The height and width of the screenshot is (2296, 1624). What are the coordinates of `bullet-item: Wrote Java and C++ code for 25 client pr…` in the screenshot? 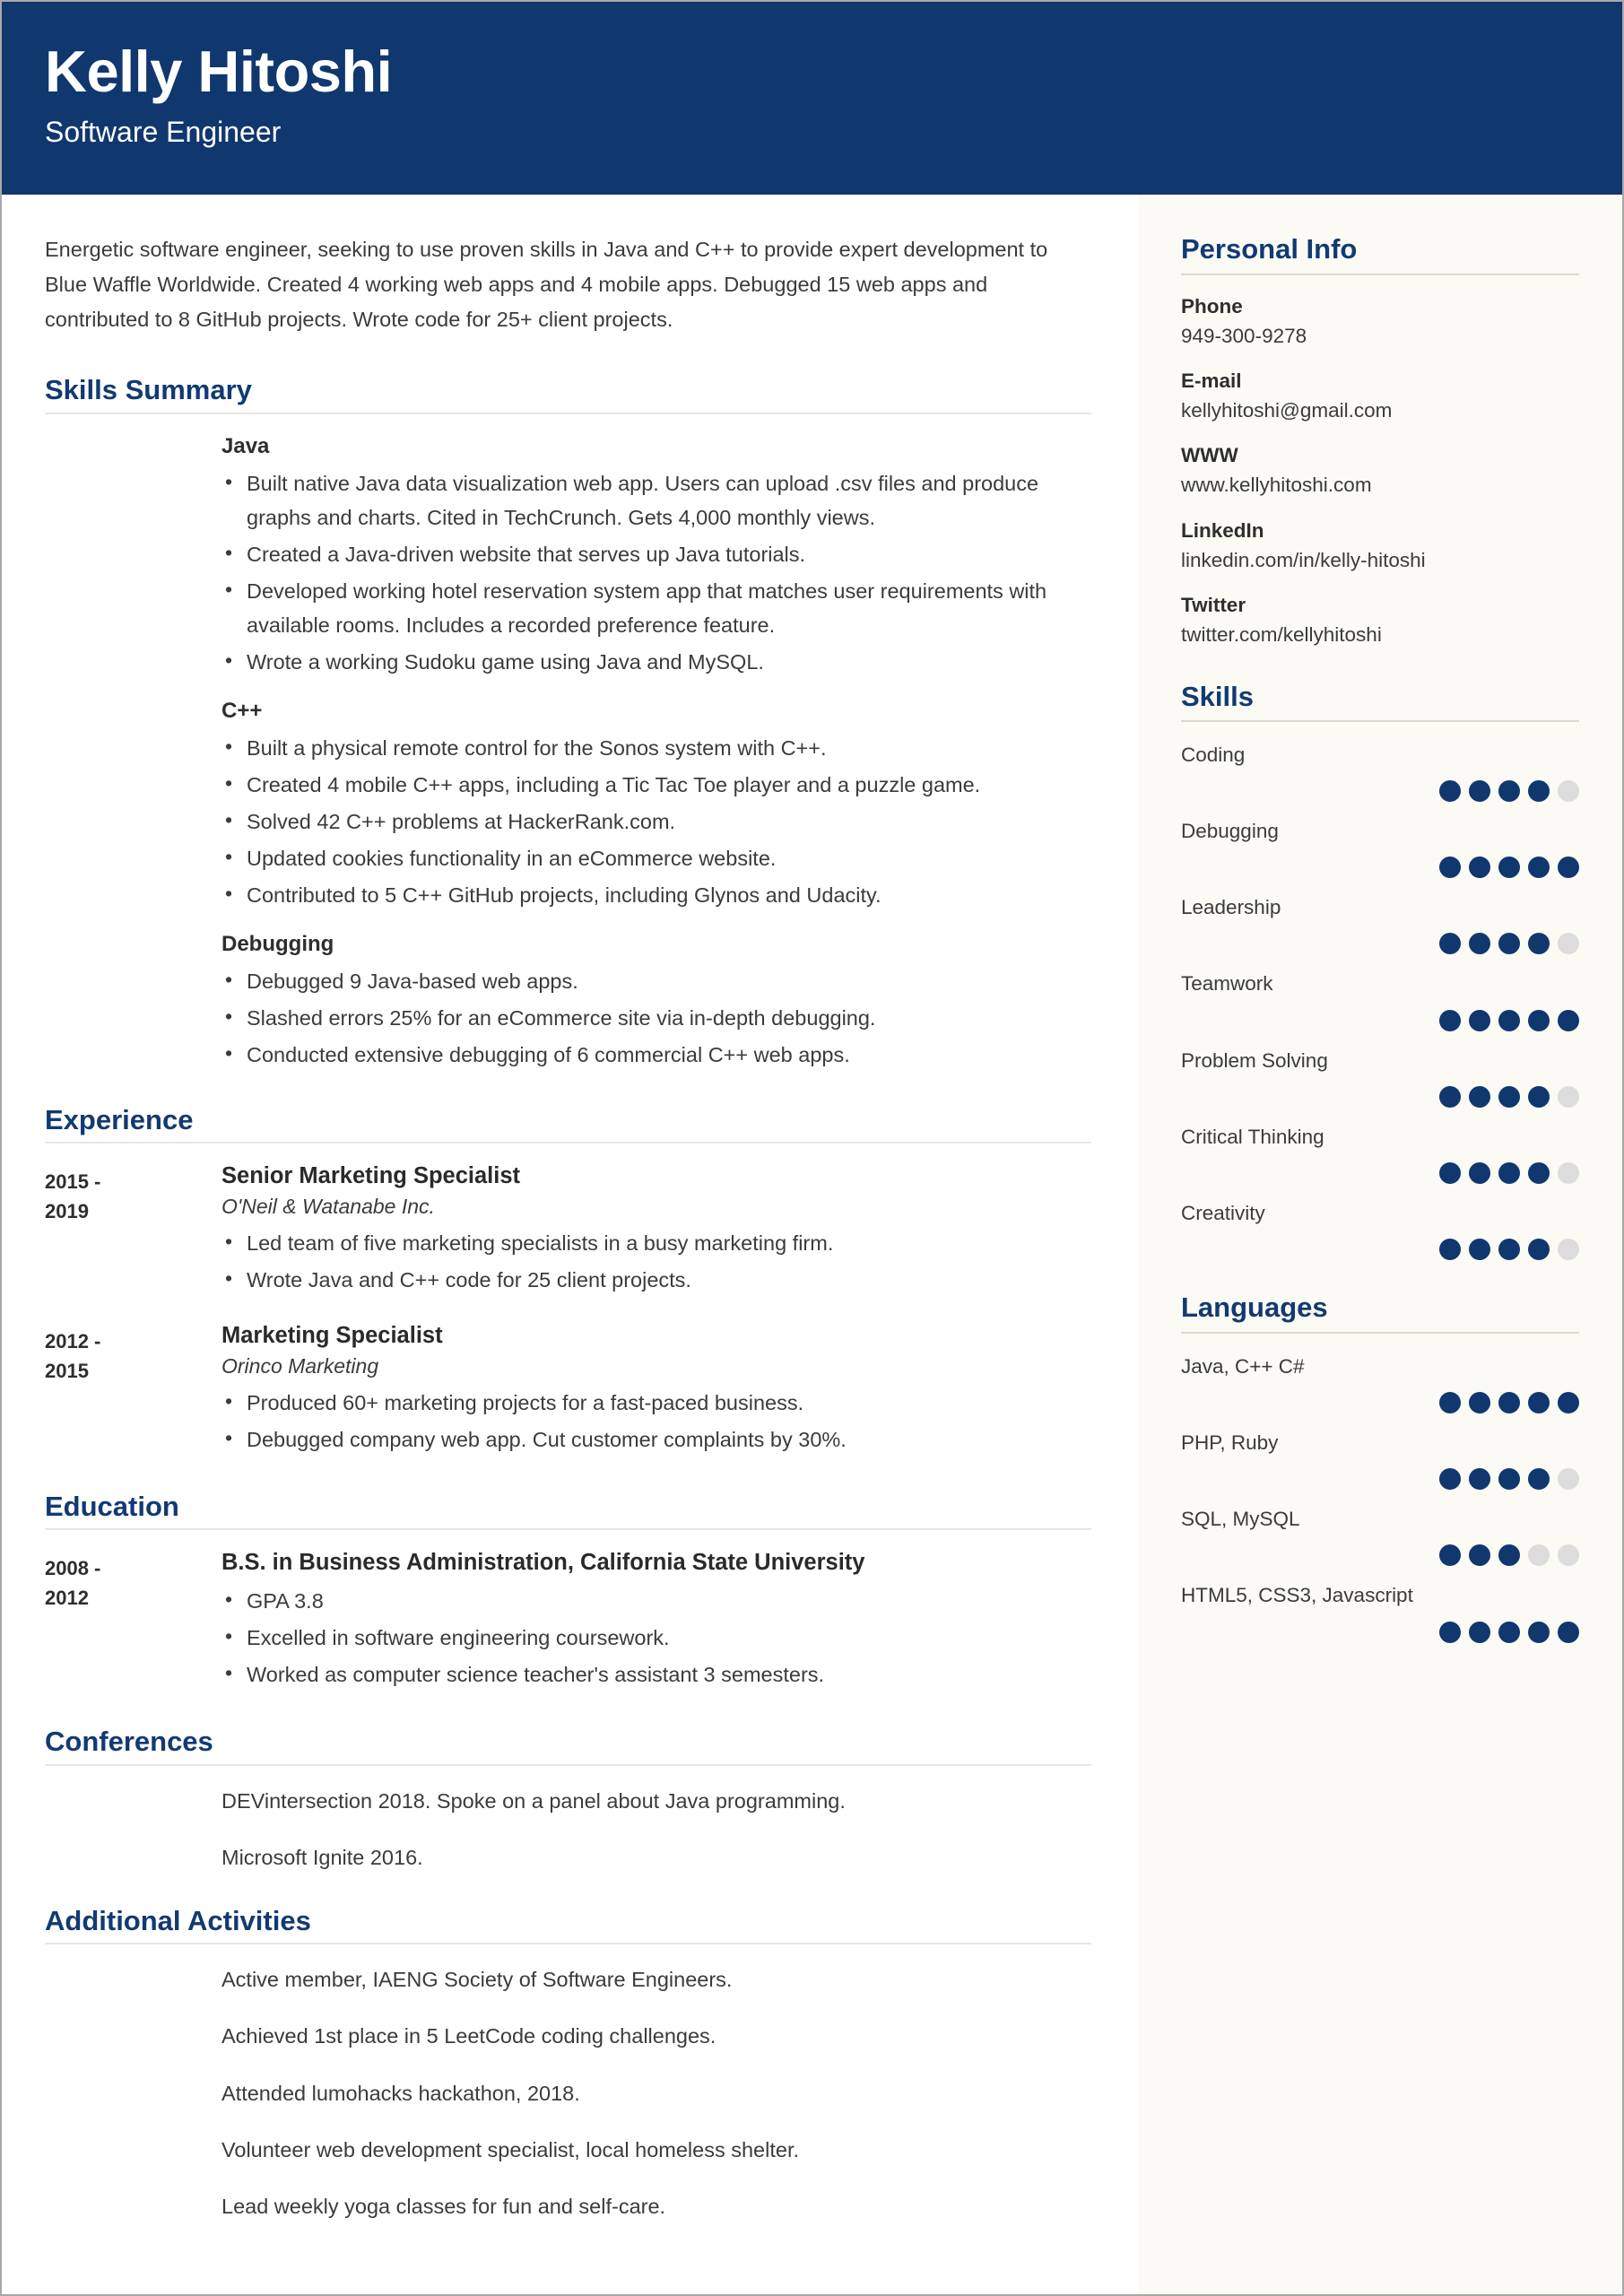 It's located at (656, 1279).